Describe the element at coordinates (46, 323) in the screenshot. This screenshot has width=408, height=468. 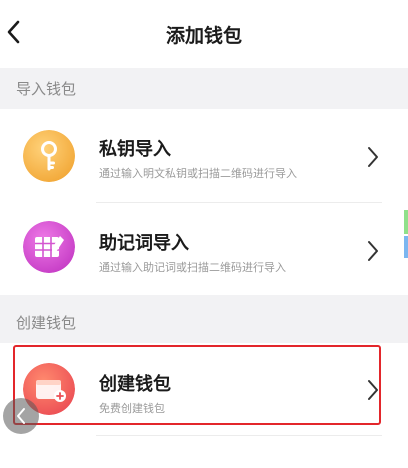
I see `section-label-create: 创建钱包` at that location.